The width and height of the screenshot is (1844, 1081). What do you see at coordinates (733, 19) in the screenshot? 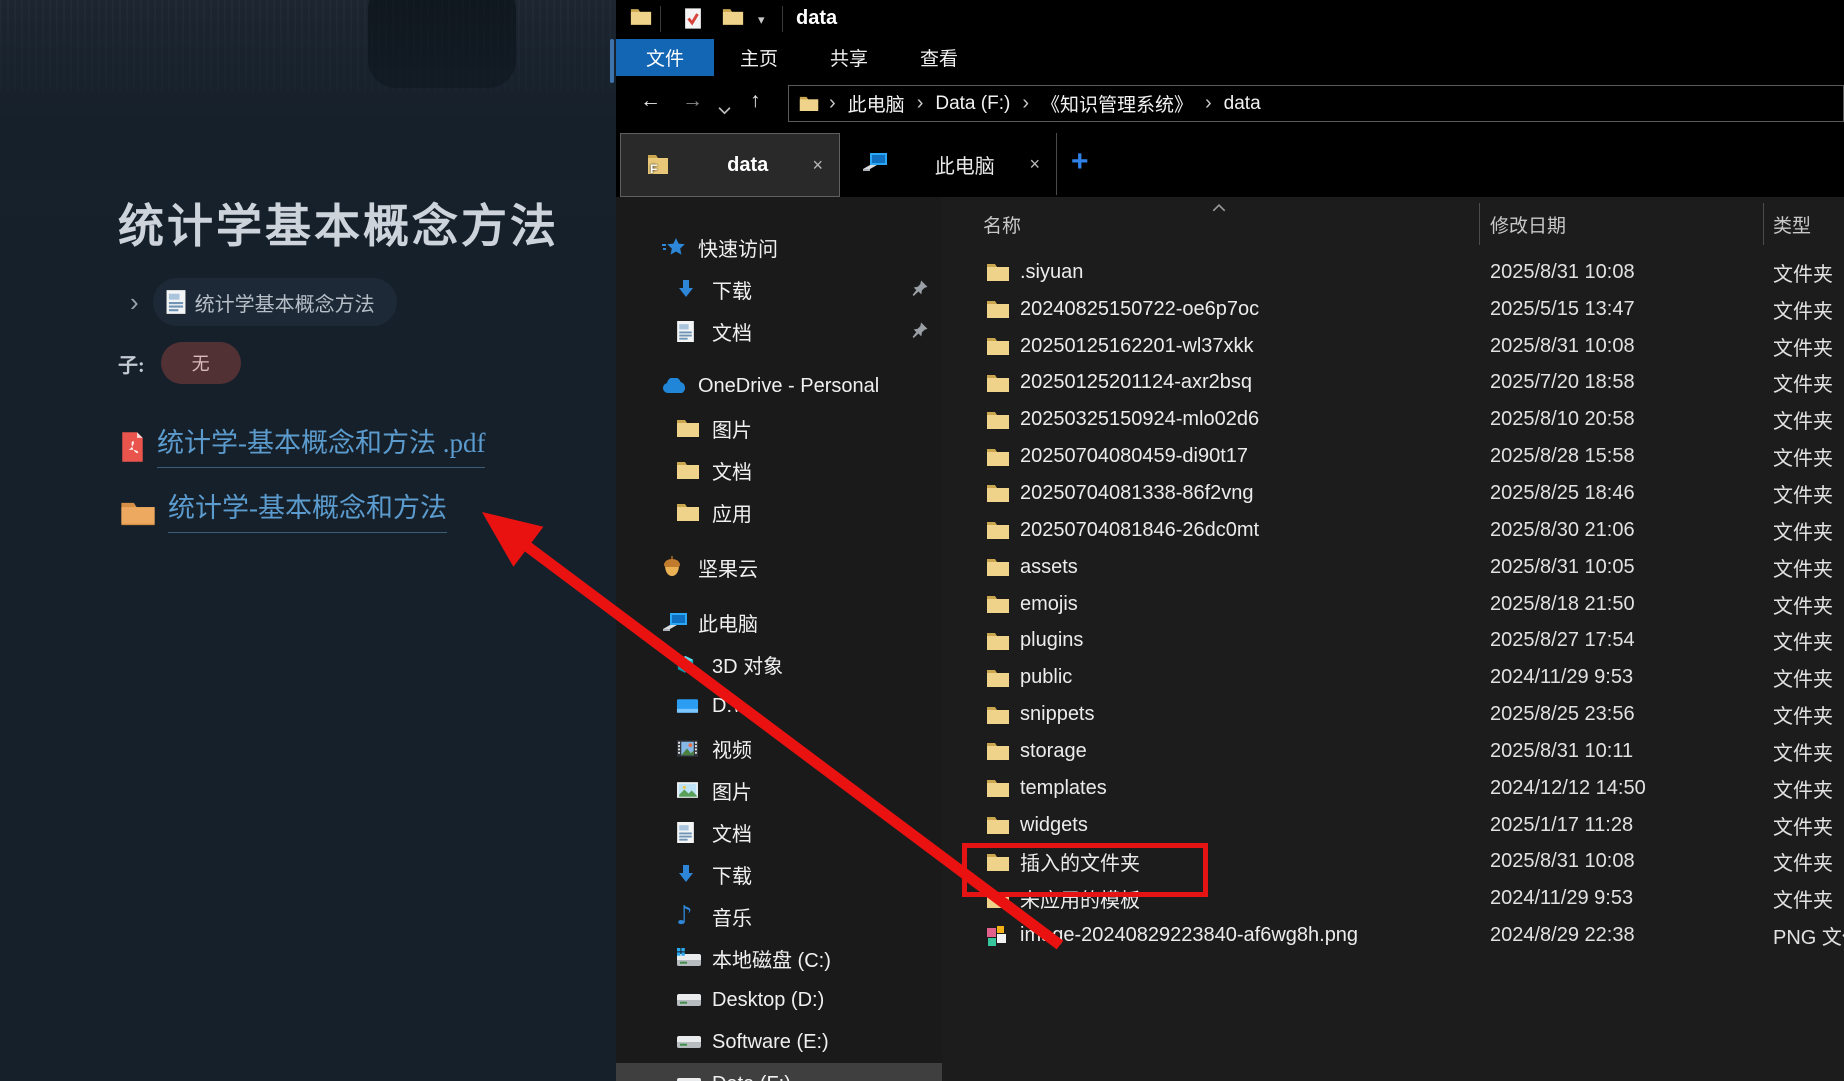
I see `new-folder-icon` at bounding box center [733, 19].